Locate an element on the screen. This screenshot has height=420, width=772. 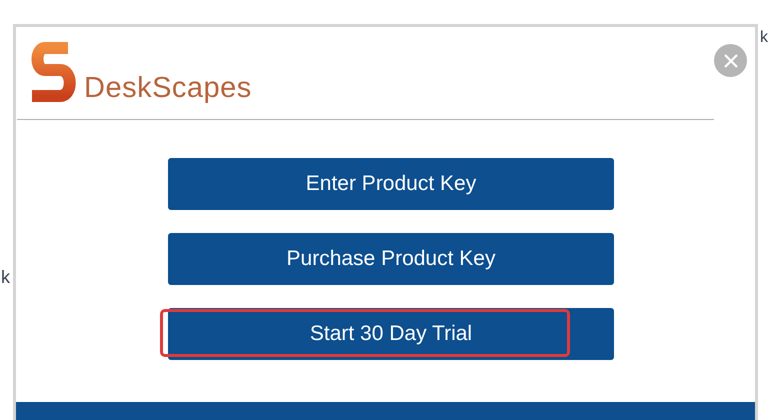
action-button: Purchase Product Key is located at coordinates (391, 259).